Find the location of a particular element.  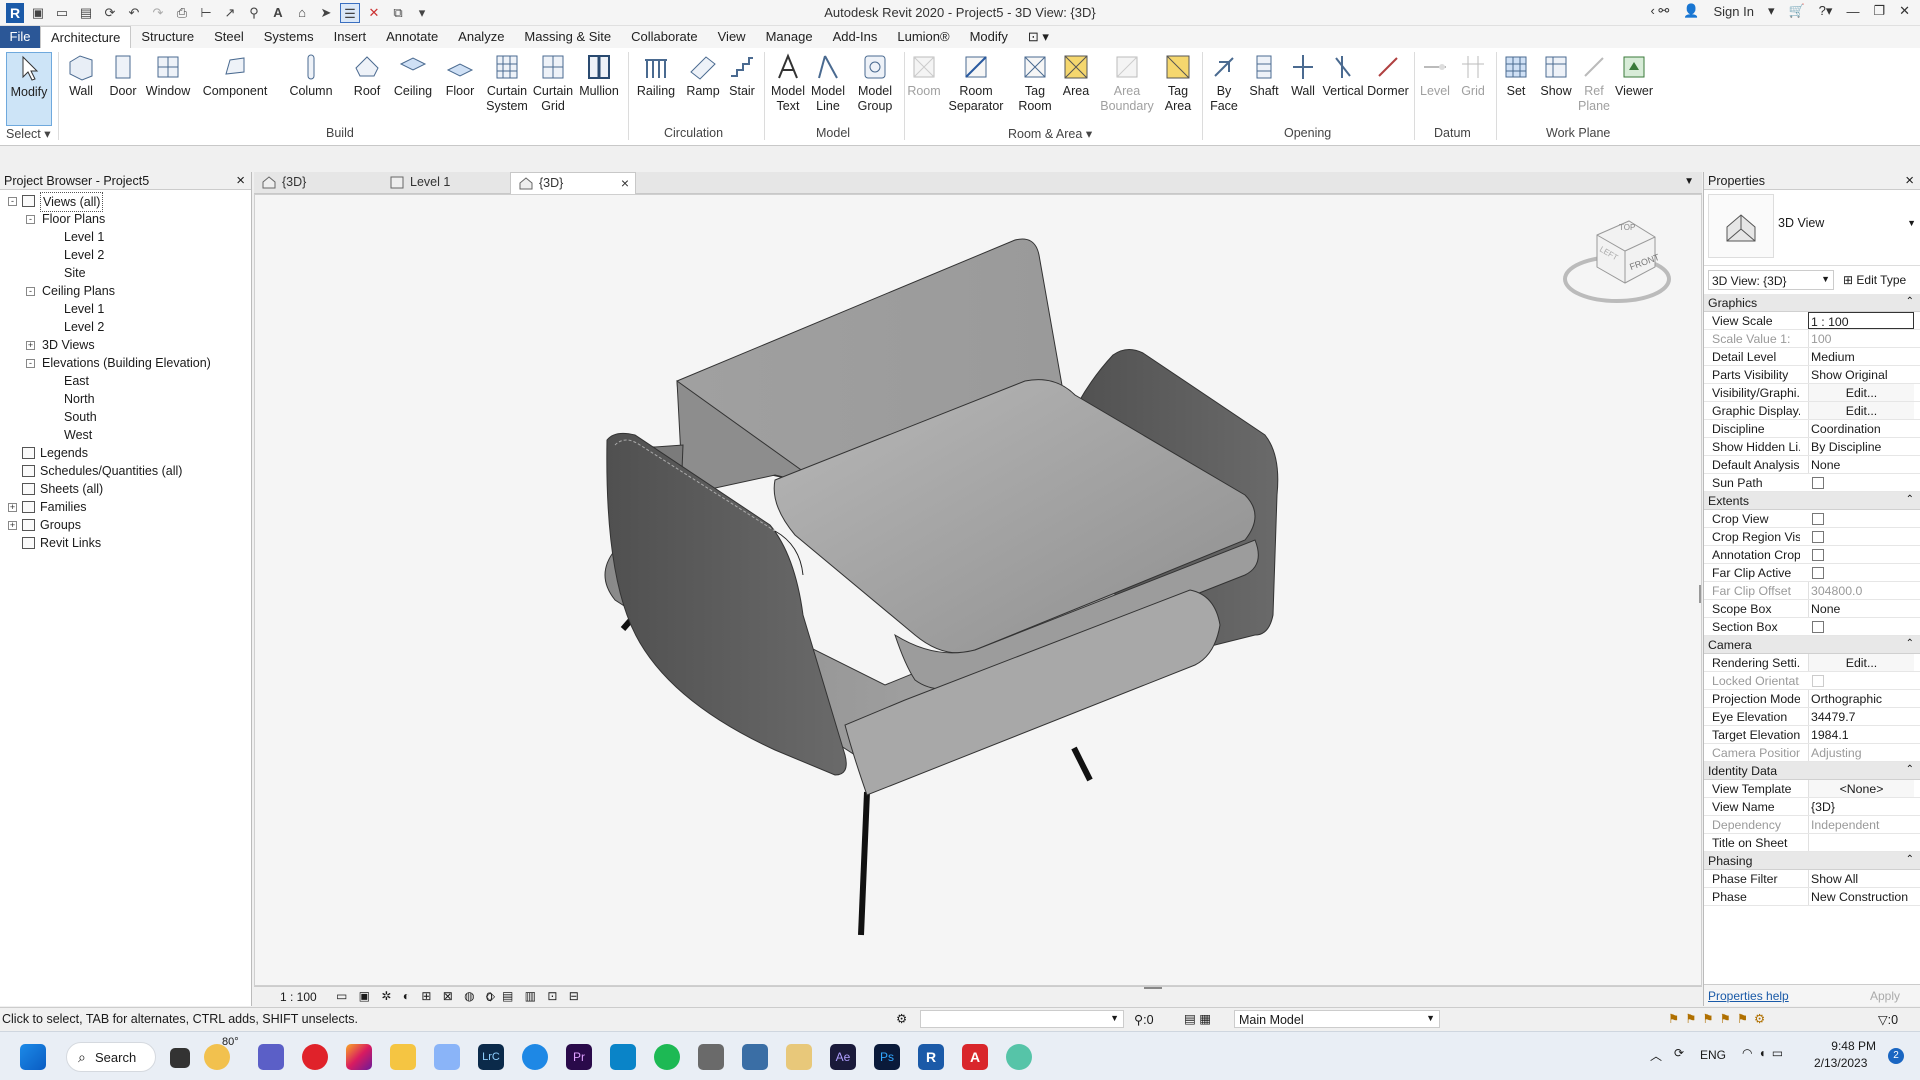

ceiling-button: Ceiling is located at coordinates (413, 75).